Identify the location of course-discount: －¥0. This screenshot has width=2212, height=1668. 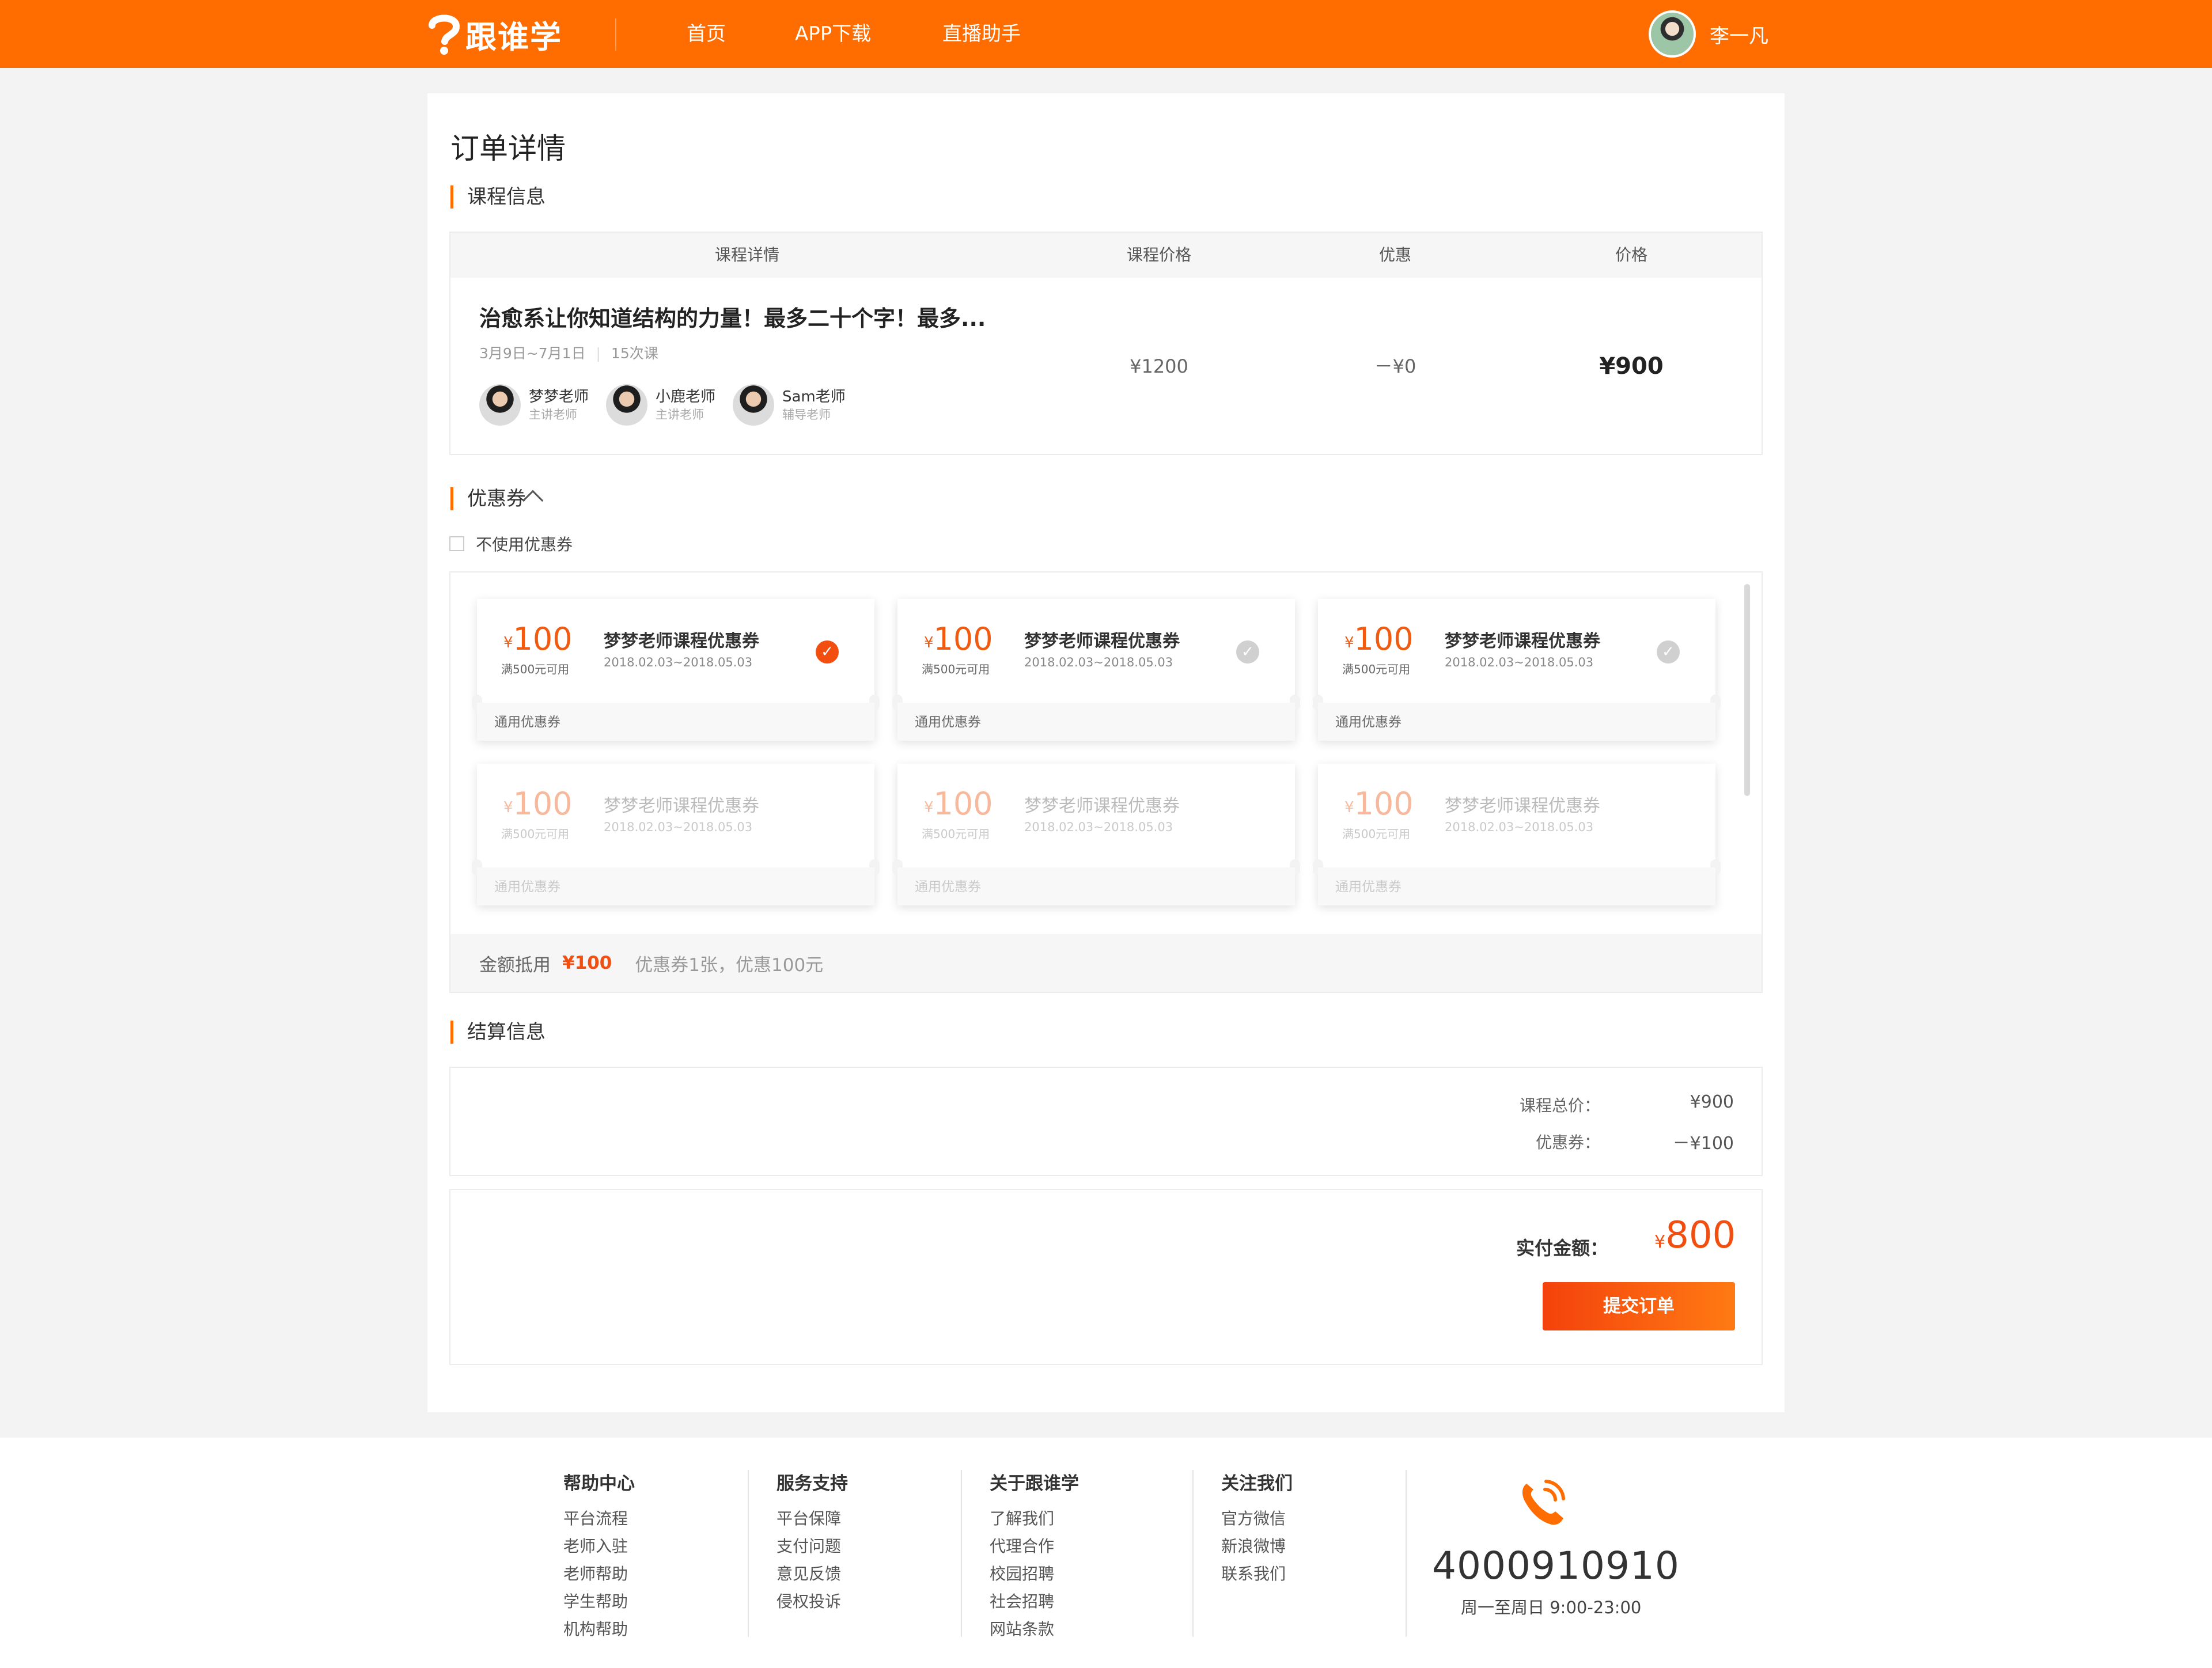
(1395, 366).